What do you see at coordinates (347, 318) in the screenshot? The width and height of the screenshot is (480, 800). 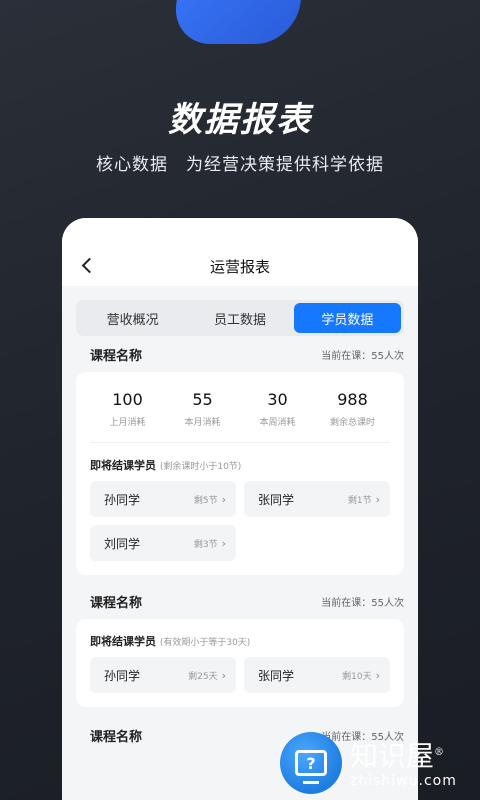 I see `tab-student-data: 学员数据` at bounding box center [347, 318].